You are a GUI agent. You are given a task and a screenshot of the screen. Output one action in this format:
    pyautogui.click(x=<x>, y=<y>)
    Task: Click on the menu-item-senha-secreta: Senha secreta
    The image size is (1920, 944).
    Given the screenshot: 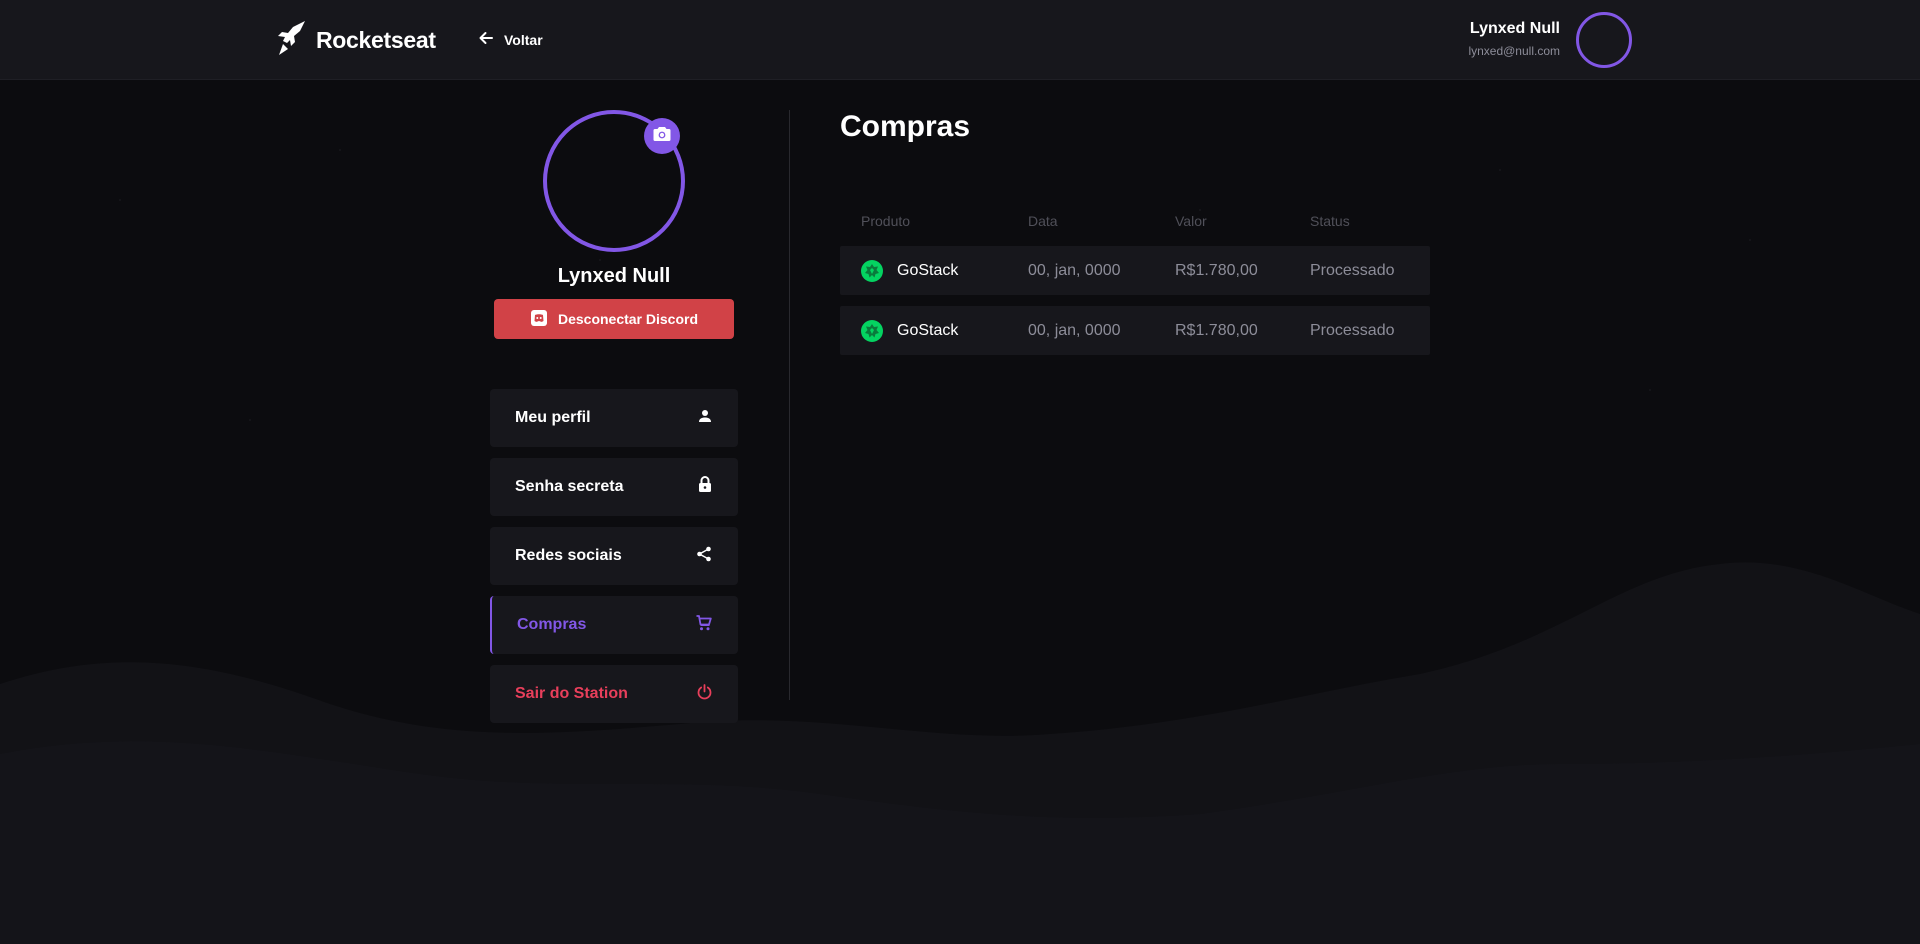 What is the action you would take?
    pyautogui.click(x=614, y=487)
    